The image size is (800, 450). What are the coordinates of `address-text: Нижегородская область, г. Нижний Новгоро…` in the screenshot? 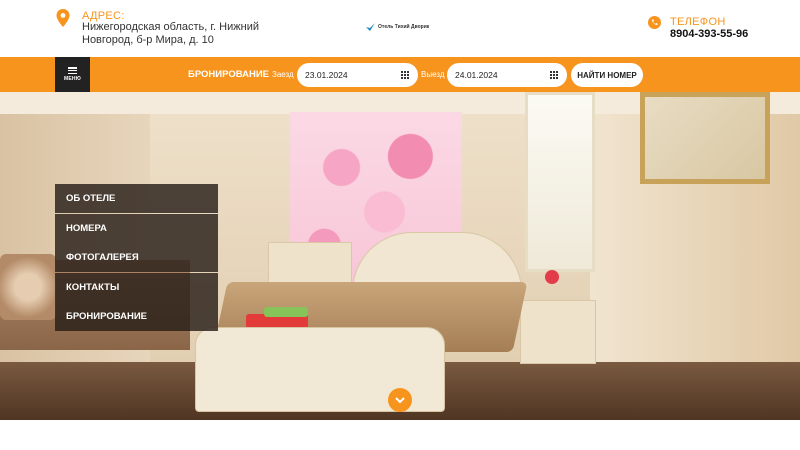 It's located at (170, 33).